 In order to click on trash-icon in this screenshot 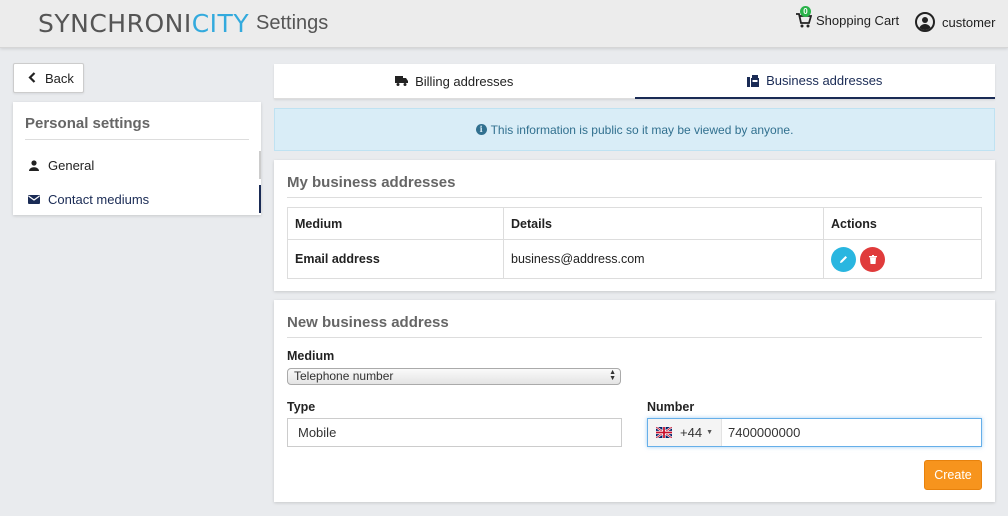, I will do `click(872, 259)`.